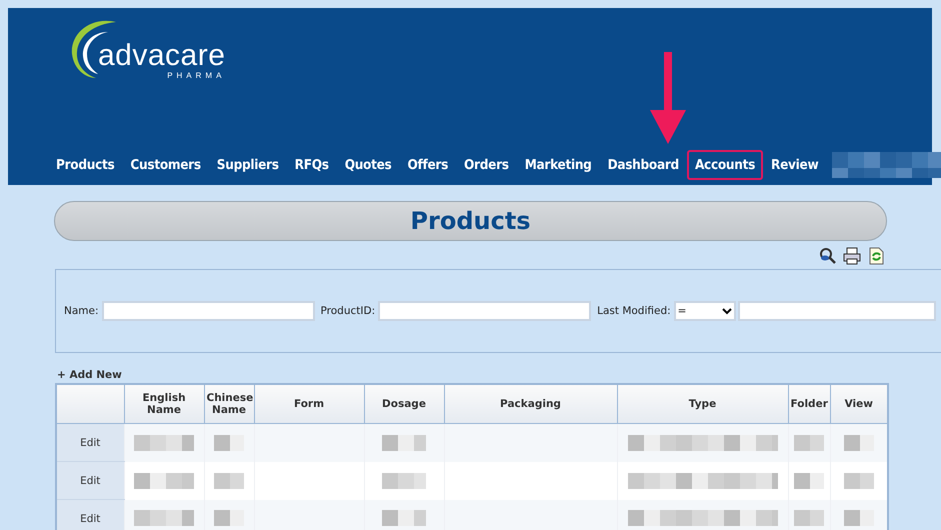 The image size is (941, 530). What do you see at coordinates (165, 165) in the screenshot?
I see `nav-link: Customers` at bounding box center [165, 165].